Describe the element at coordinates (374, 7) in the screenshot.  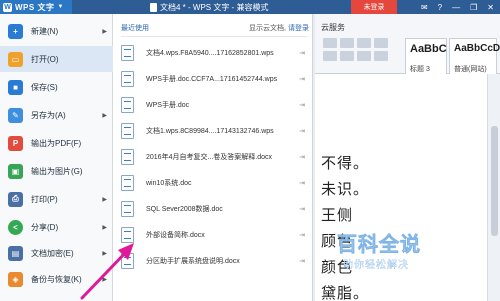
I see `login-button: 未登录` at that location.